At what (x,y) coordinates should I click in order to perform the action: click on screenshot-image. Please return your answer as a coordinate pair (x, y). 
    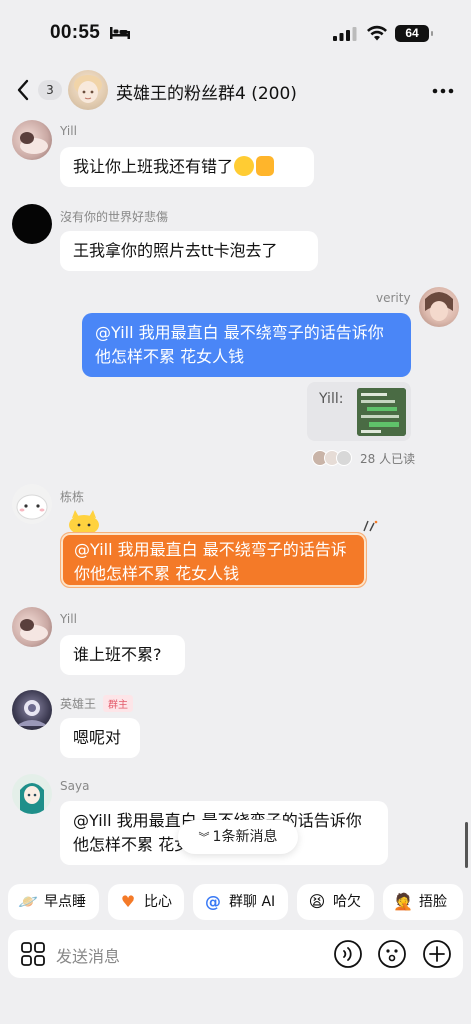
    Looking at the image, I should click on (381, 412).